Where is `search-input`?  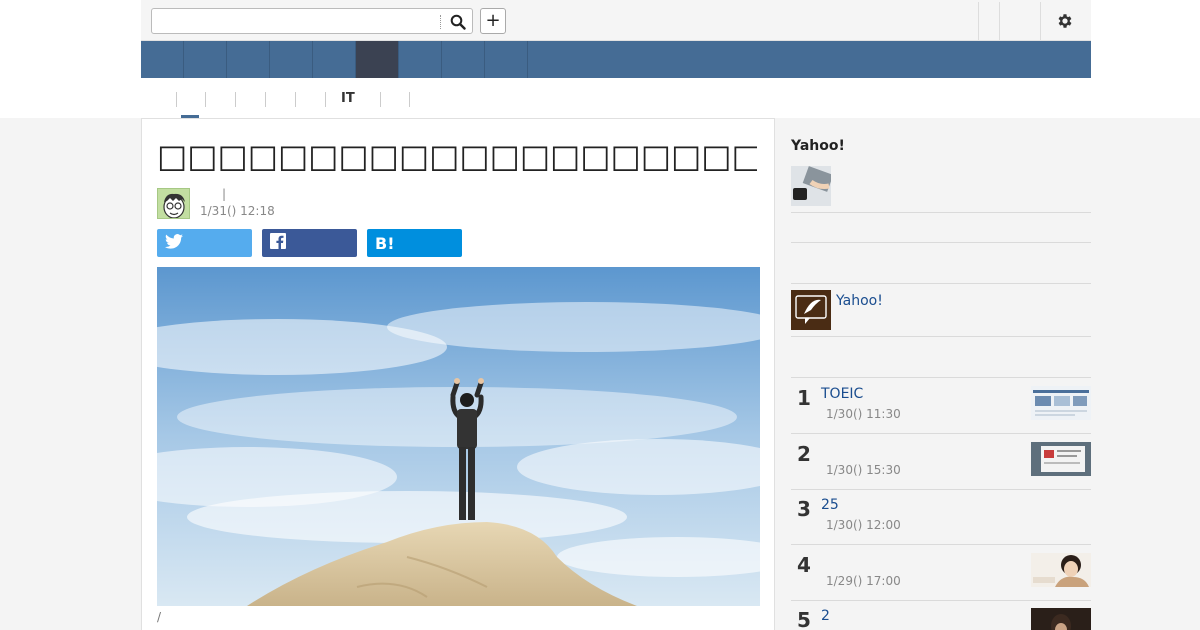 search-input is located at coordinates (296, 21).